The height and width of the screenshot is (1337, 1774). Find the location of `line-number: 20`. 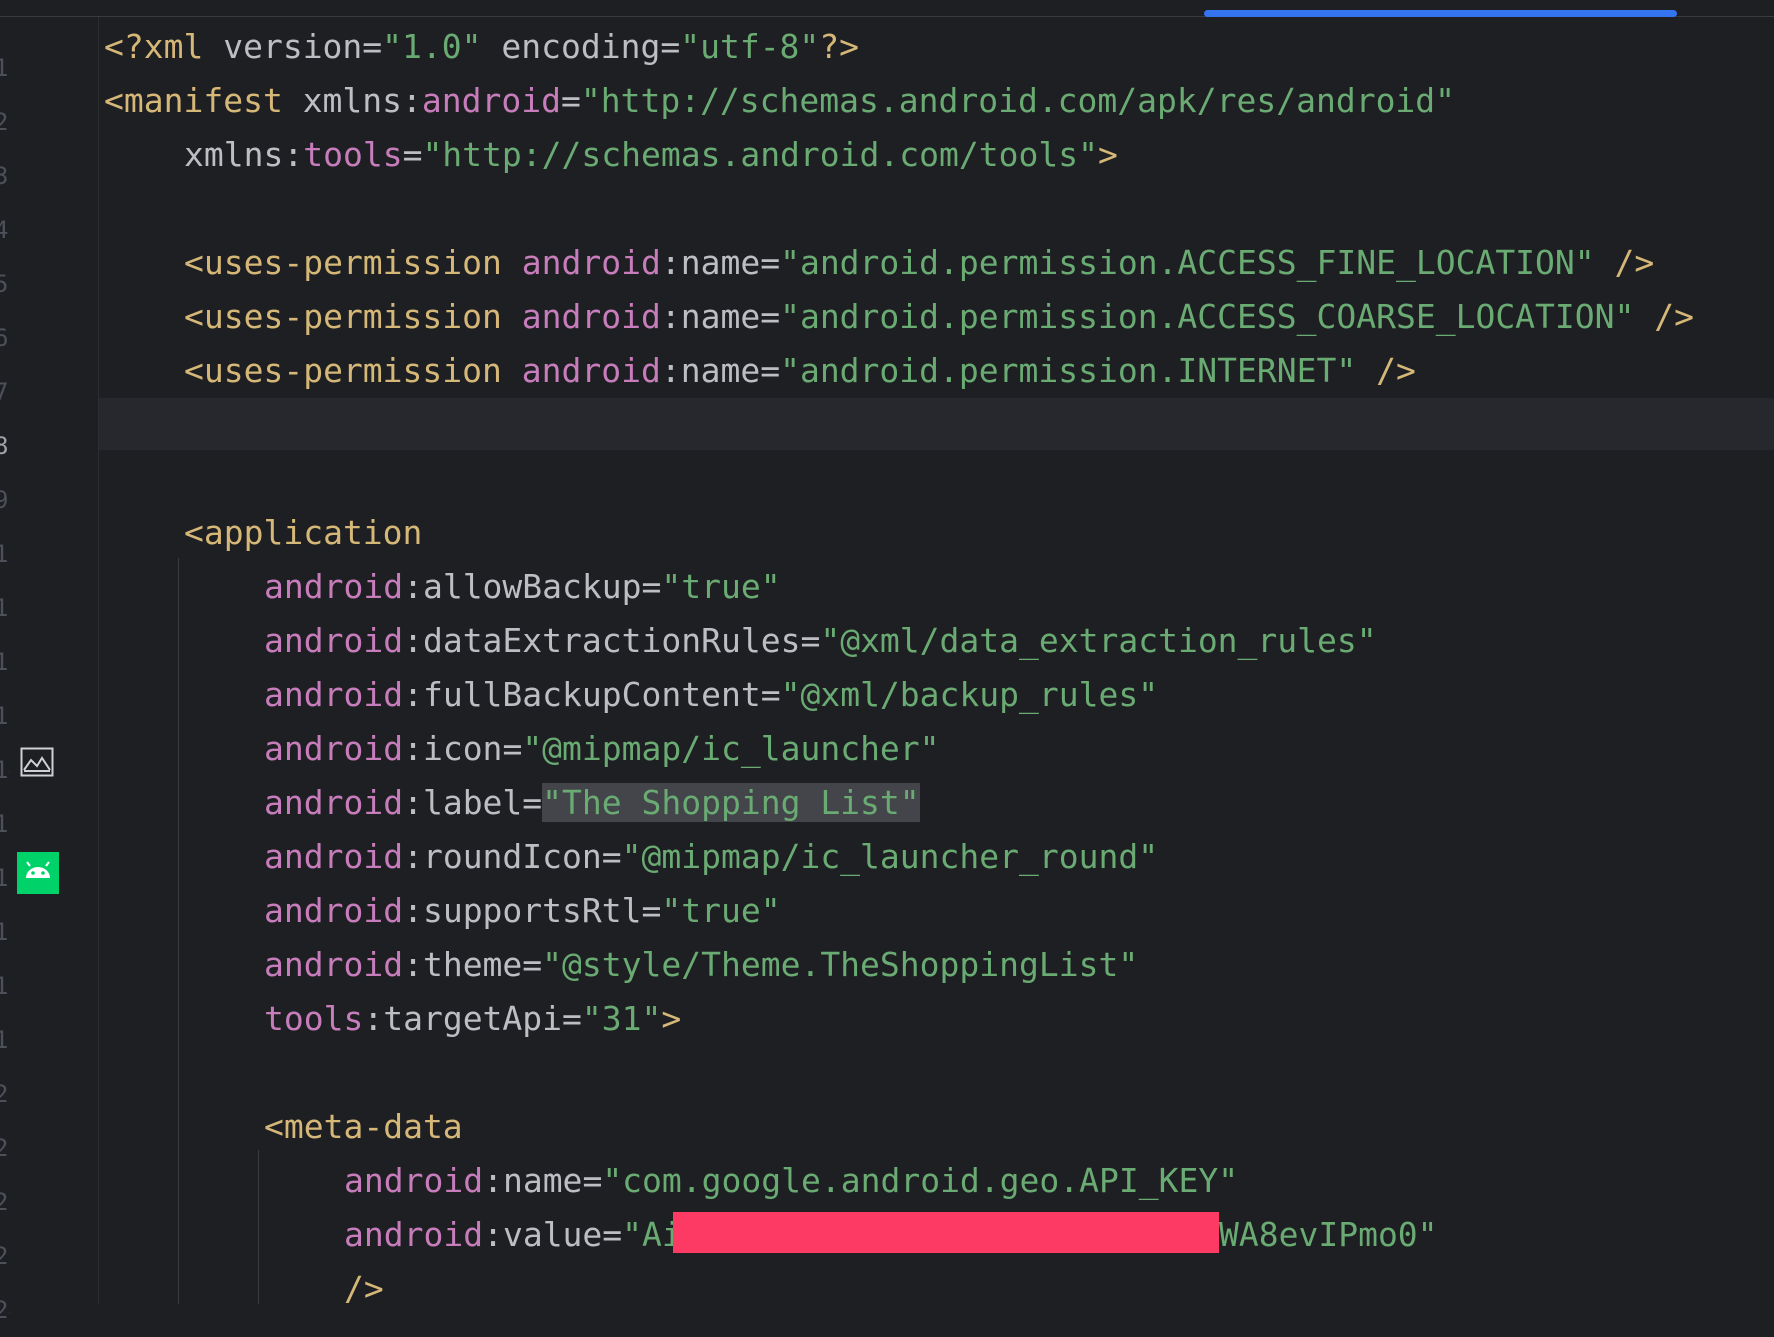

line-number: 20 is located at coordinates (5, 1094).